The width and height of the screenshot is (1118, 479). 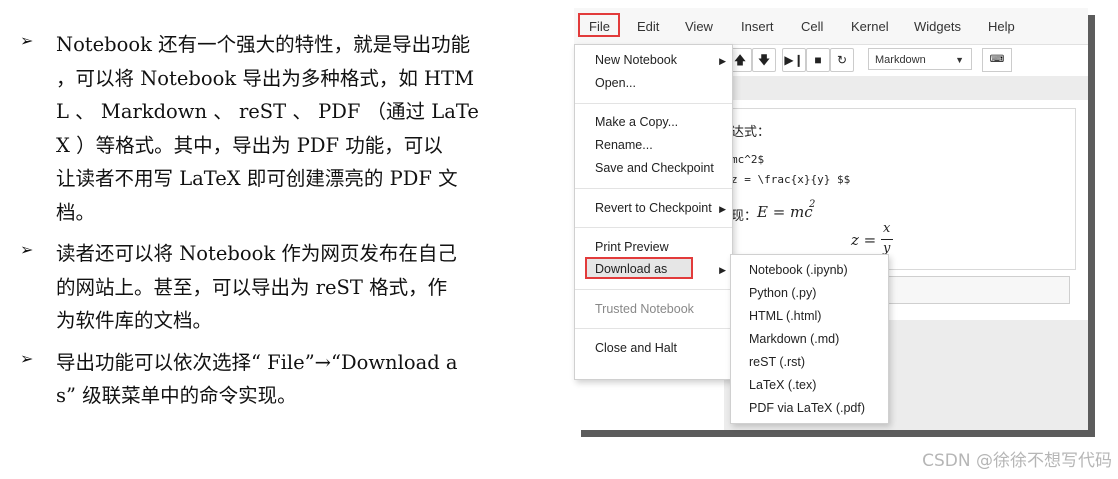 I want to click on text-line: 的网站上。甚至，可以导出为 reST 格式，作, so click(x=252, y=287).